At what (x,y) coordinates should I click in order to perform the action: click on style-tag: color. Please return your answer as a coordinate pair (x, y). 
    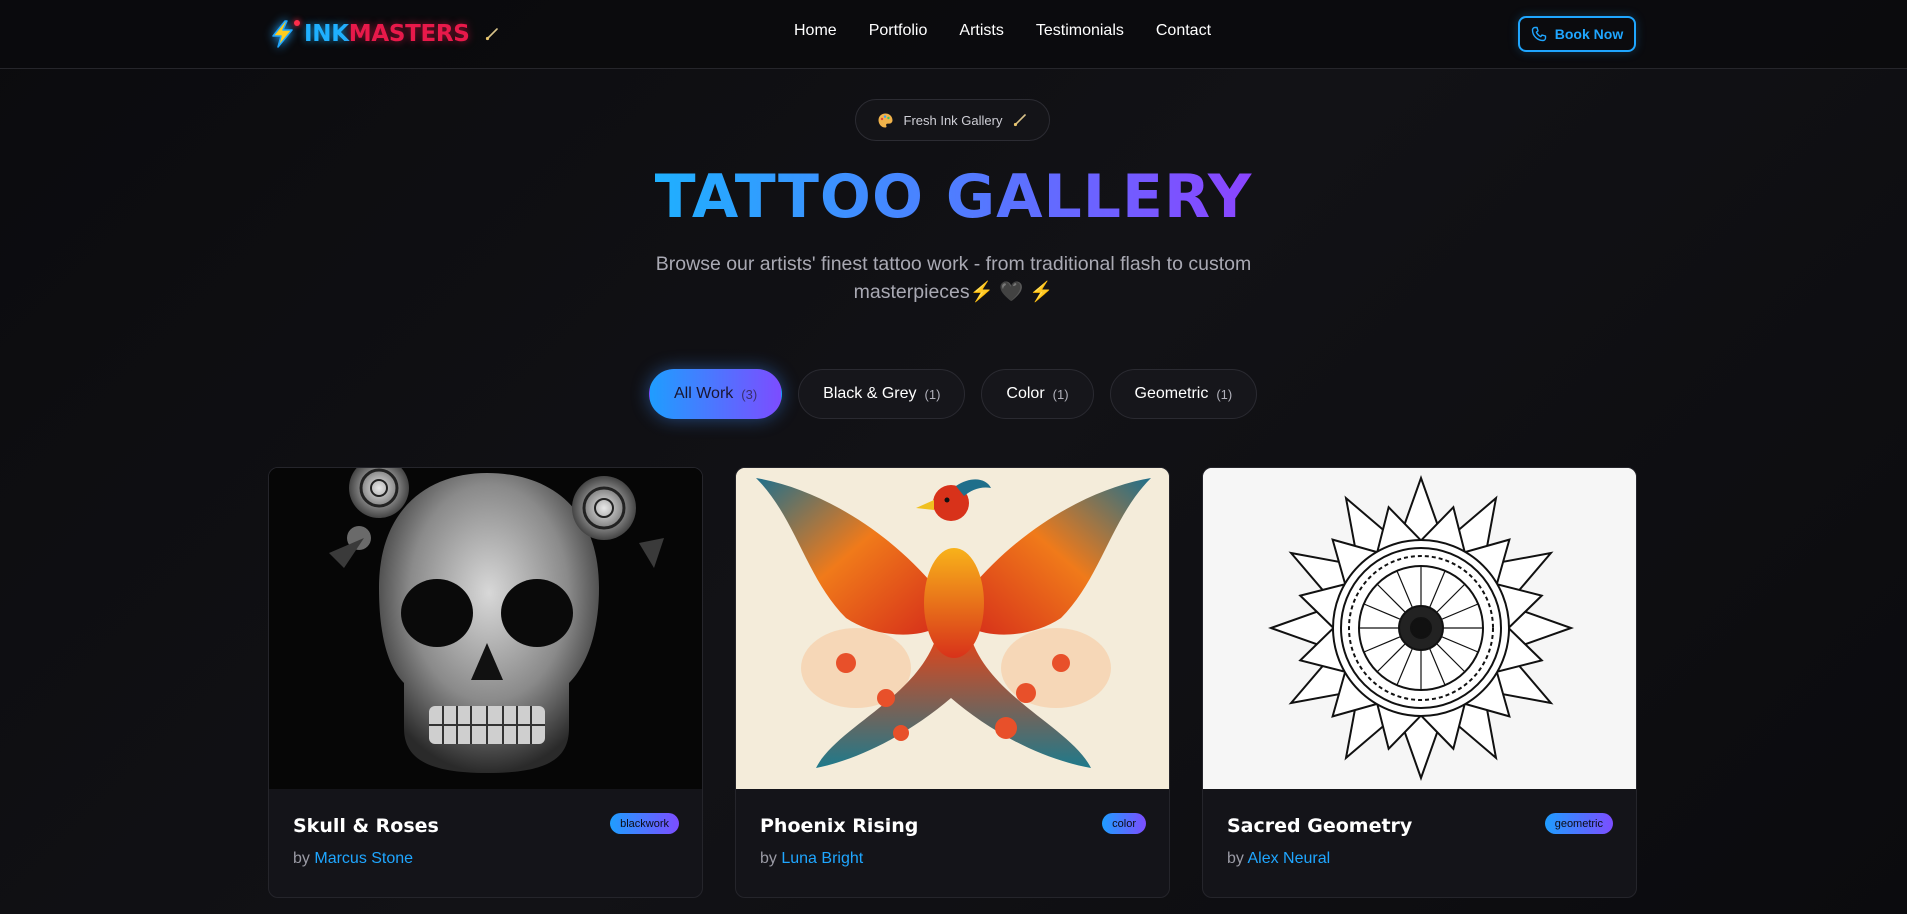
    Looking at the image, I should click on (1124, 823).